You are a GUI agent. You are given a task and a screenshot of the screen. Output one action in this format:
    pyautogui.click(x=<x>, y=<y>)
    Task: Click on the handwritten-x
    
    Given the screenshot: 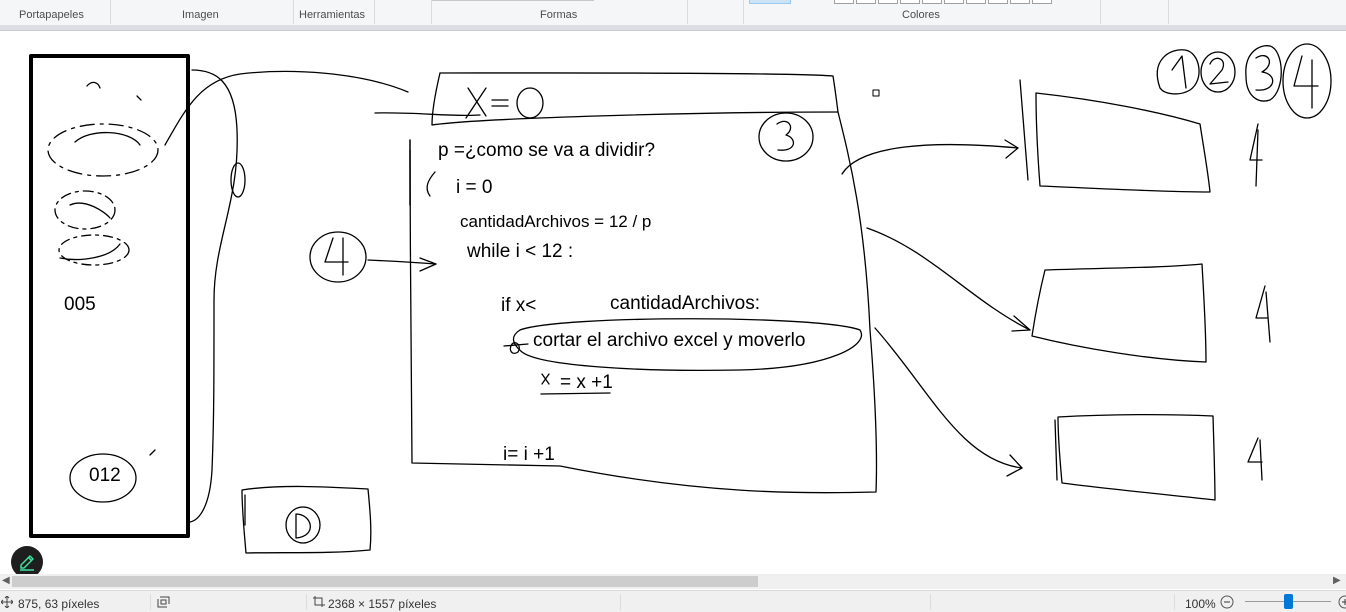 What is the action you would take?
    pyautogui.click(x=476, y=103)
    